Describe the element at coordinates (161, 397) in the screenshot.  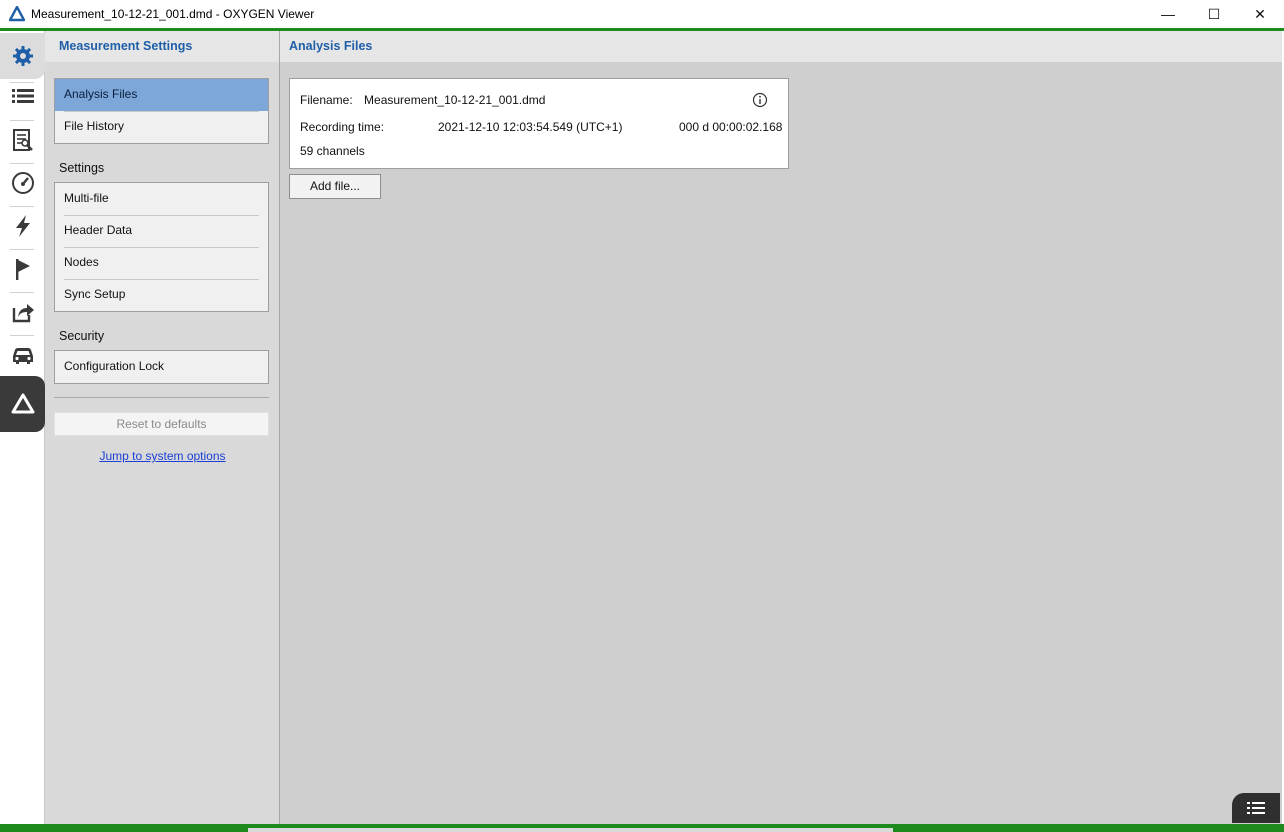
I see `sidebar-divider` at that location.